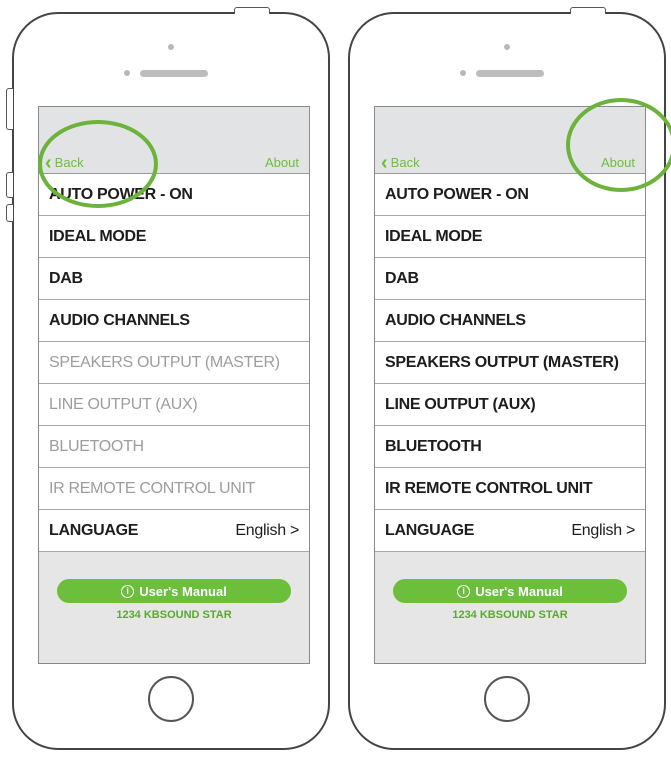 This screenshot has height=757, width=671. What do you see at coordinates (9, 185) in the screenshot?
I see `mute-switch` at bounding box center [9, 185].